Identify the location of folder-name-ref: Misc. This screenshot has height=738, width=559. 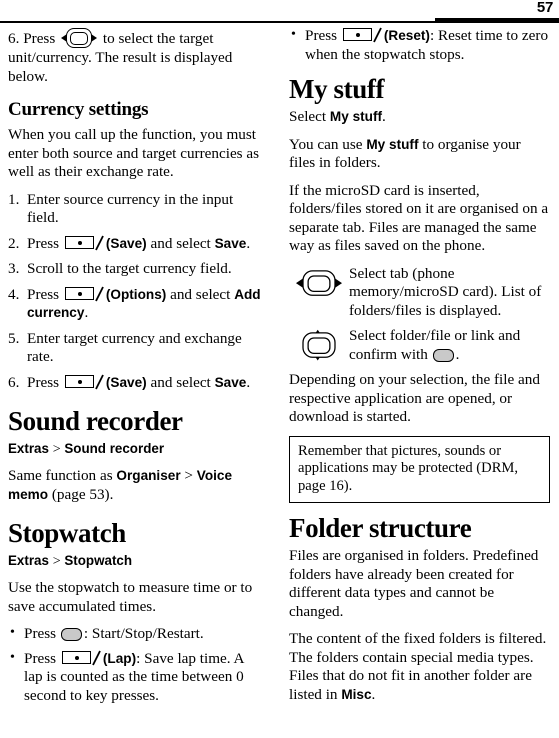
(356, 694).